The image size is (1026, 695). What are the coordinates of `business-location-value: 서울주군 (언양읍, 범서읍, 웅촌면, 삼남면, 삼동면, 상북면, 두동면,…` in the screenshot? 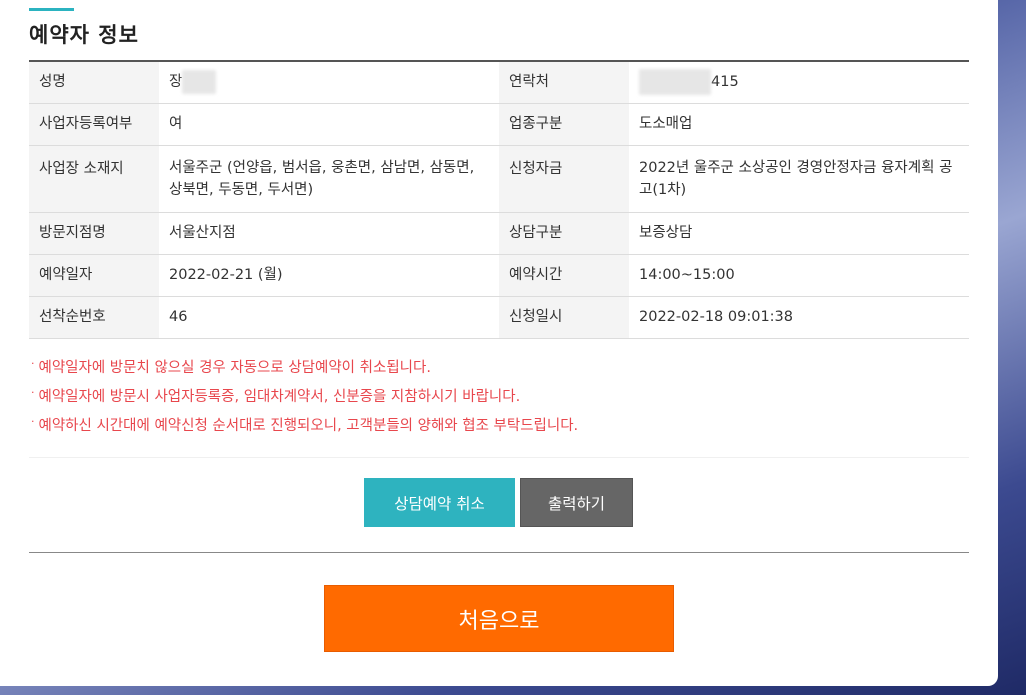 It's located at (329, 179).